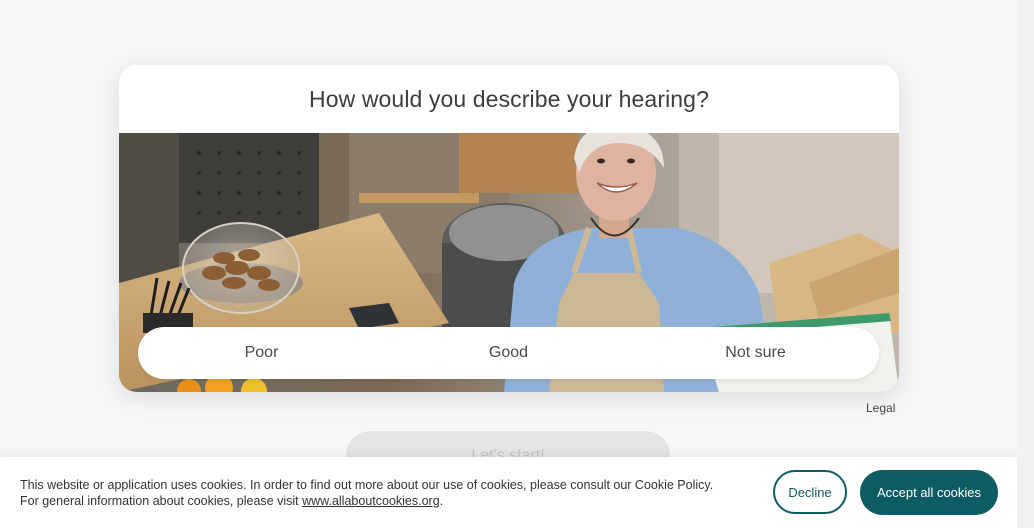 The image size is (1034, 528). What do you see at coordinates (755, 353) in the screenshot?
I see `answer-not-sure: Not sure` at bounding box center [755, 353].